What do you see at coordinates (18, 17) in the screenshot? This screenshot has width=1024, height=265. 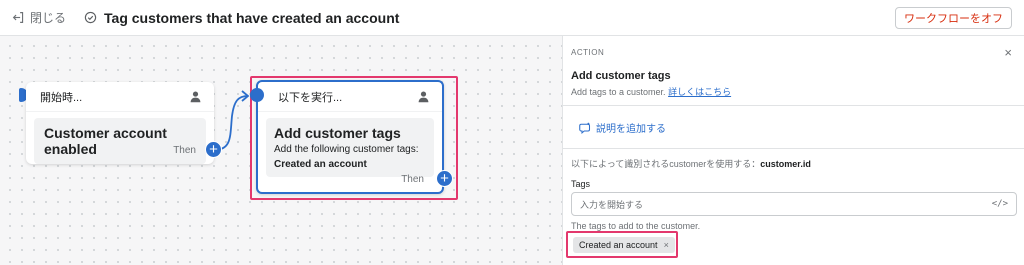 I see `exit-icon` at bounding box center [18, 17].